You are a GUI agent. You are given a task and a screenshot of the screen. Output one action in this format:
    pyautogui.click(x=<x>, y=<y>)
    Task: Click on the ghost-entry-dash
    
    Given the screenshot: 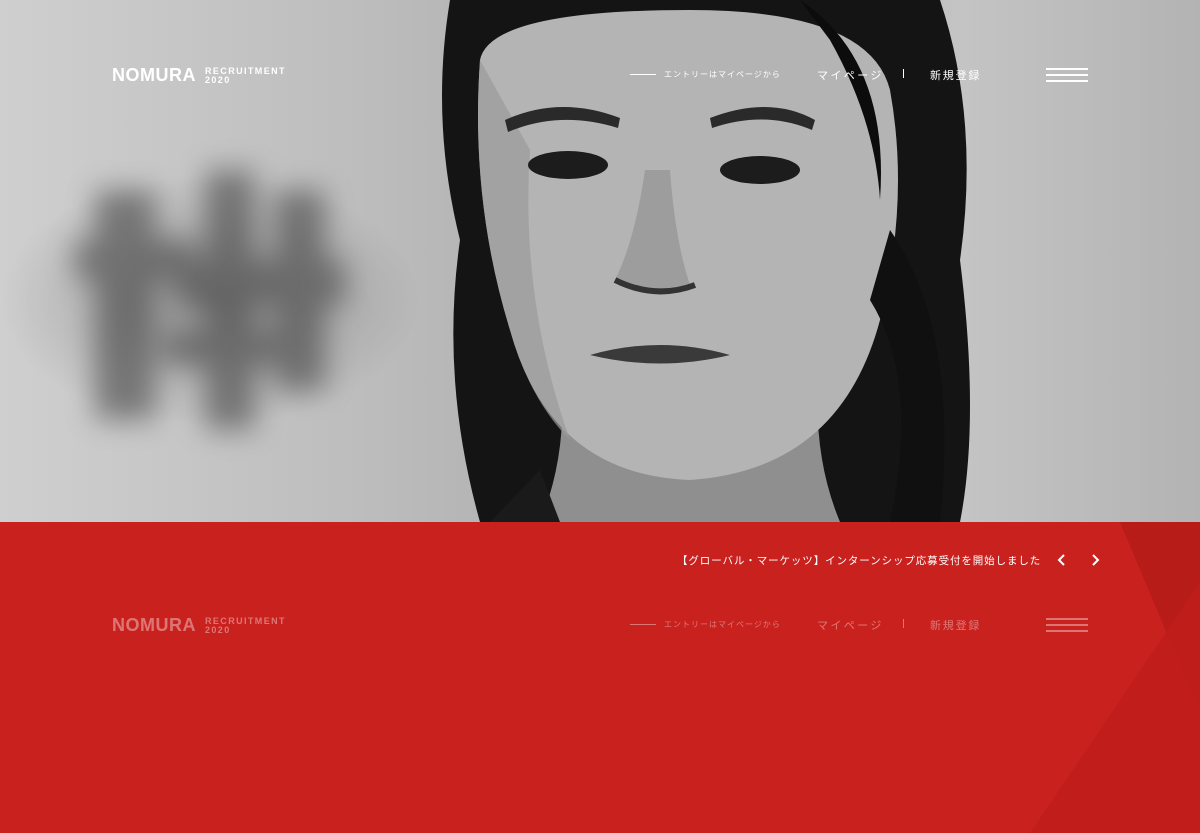 What is the action you would take?
    pyautogui.click(x=643, y=624)
    